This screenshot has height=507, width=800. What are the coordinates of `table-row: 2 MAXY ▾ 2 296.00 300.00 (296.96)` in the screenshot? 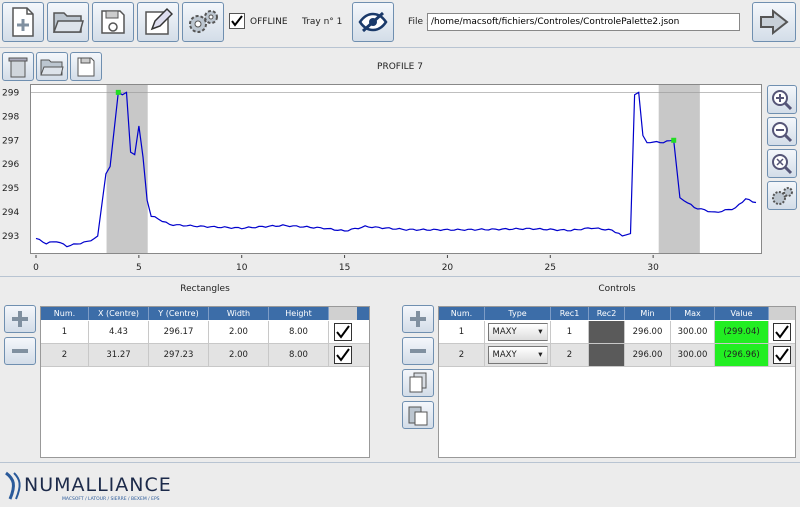 It's located at (617, 355).